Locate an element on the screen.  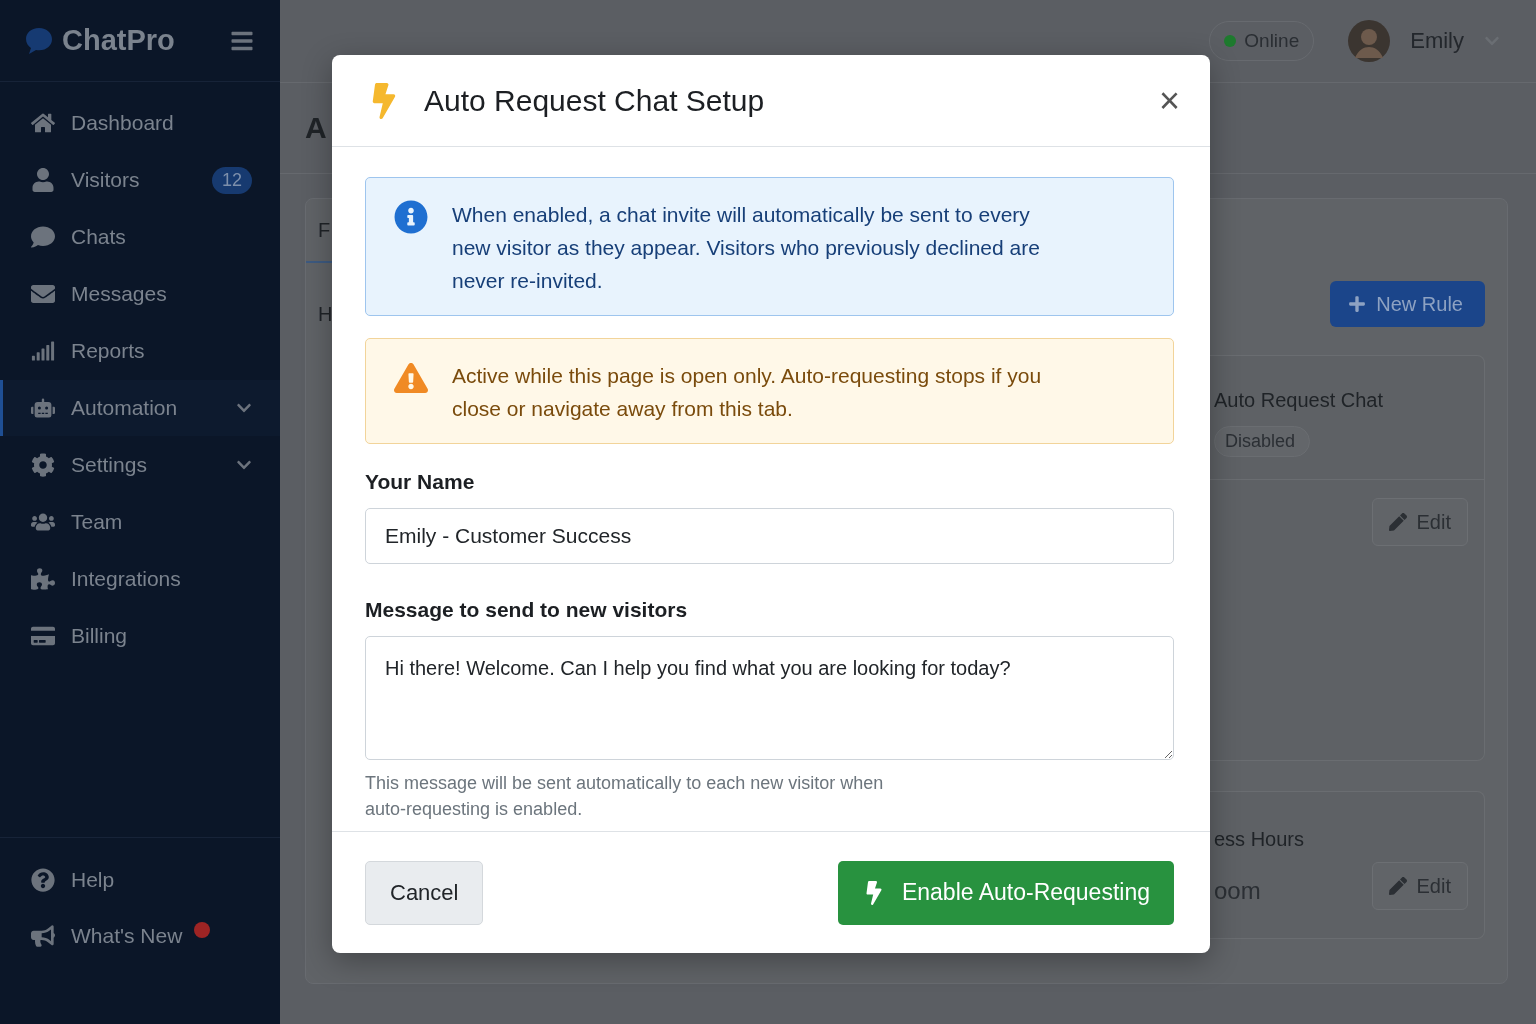
nav-item: Integrations is located at coordinates (140, 579).